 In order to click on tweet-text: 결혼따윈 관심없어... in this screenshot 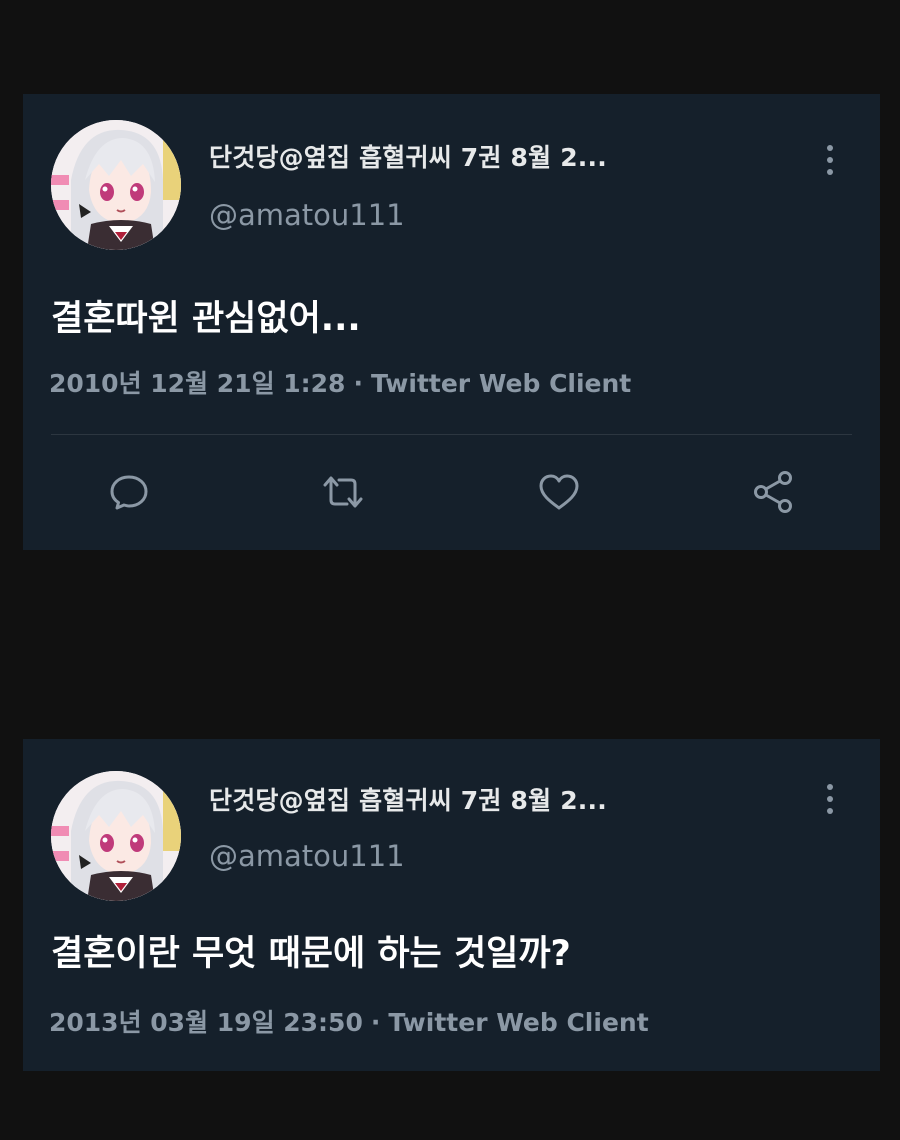, I will do `click(206, 319)`.